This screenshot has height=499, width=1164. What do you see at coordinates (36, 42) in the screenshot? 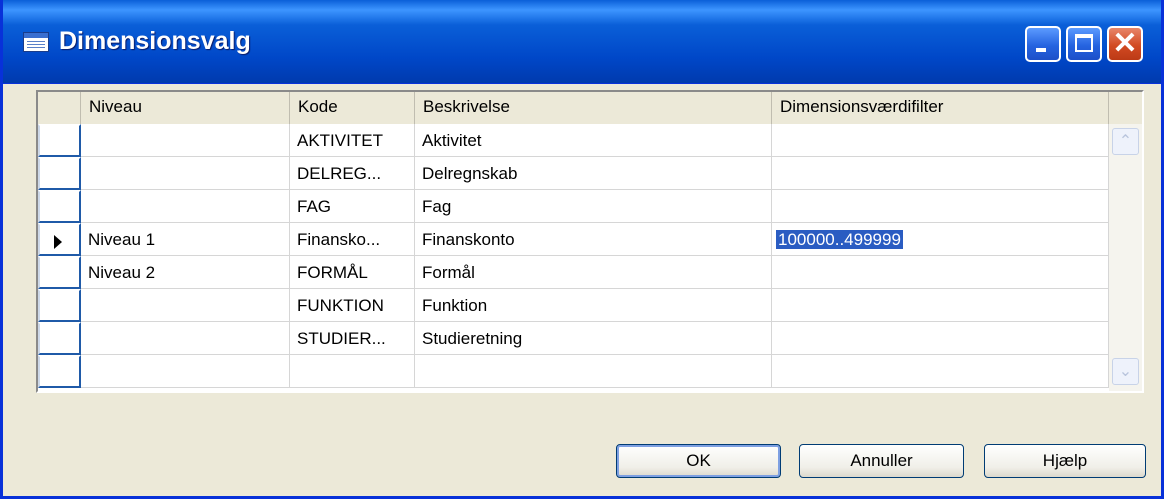
I see `table-icon` at bounding box center [36, 42].